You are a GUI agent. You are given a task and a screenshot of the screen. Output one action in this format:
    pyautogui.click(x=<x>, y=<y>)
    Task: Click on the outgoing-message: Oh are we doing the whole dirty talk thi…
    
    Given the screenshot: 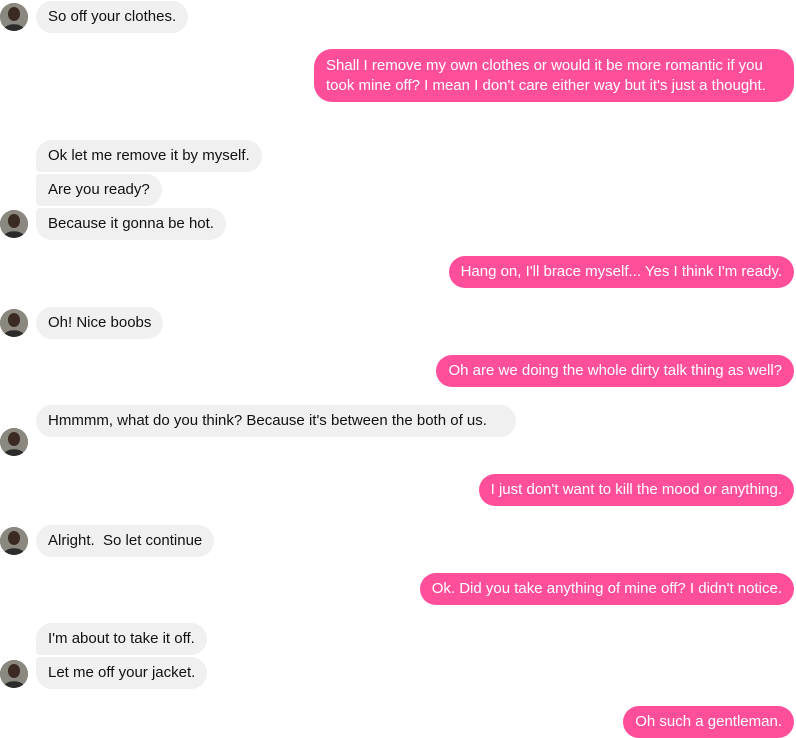 What is the action you would take?
    pyautogui.click(x=615, y=371)
    